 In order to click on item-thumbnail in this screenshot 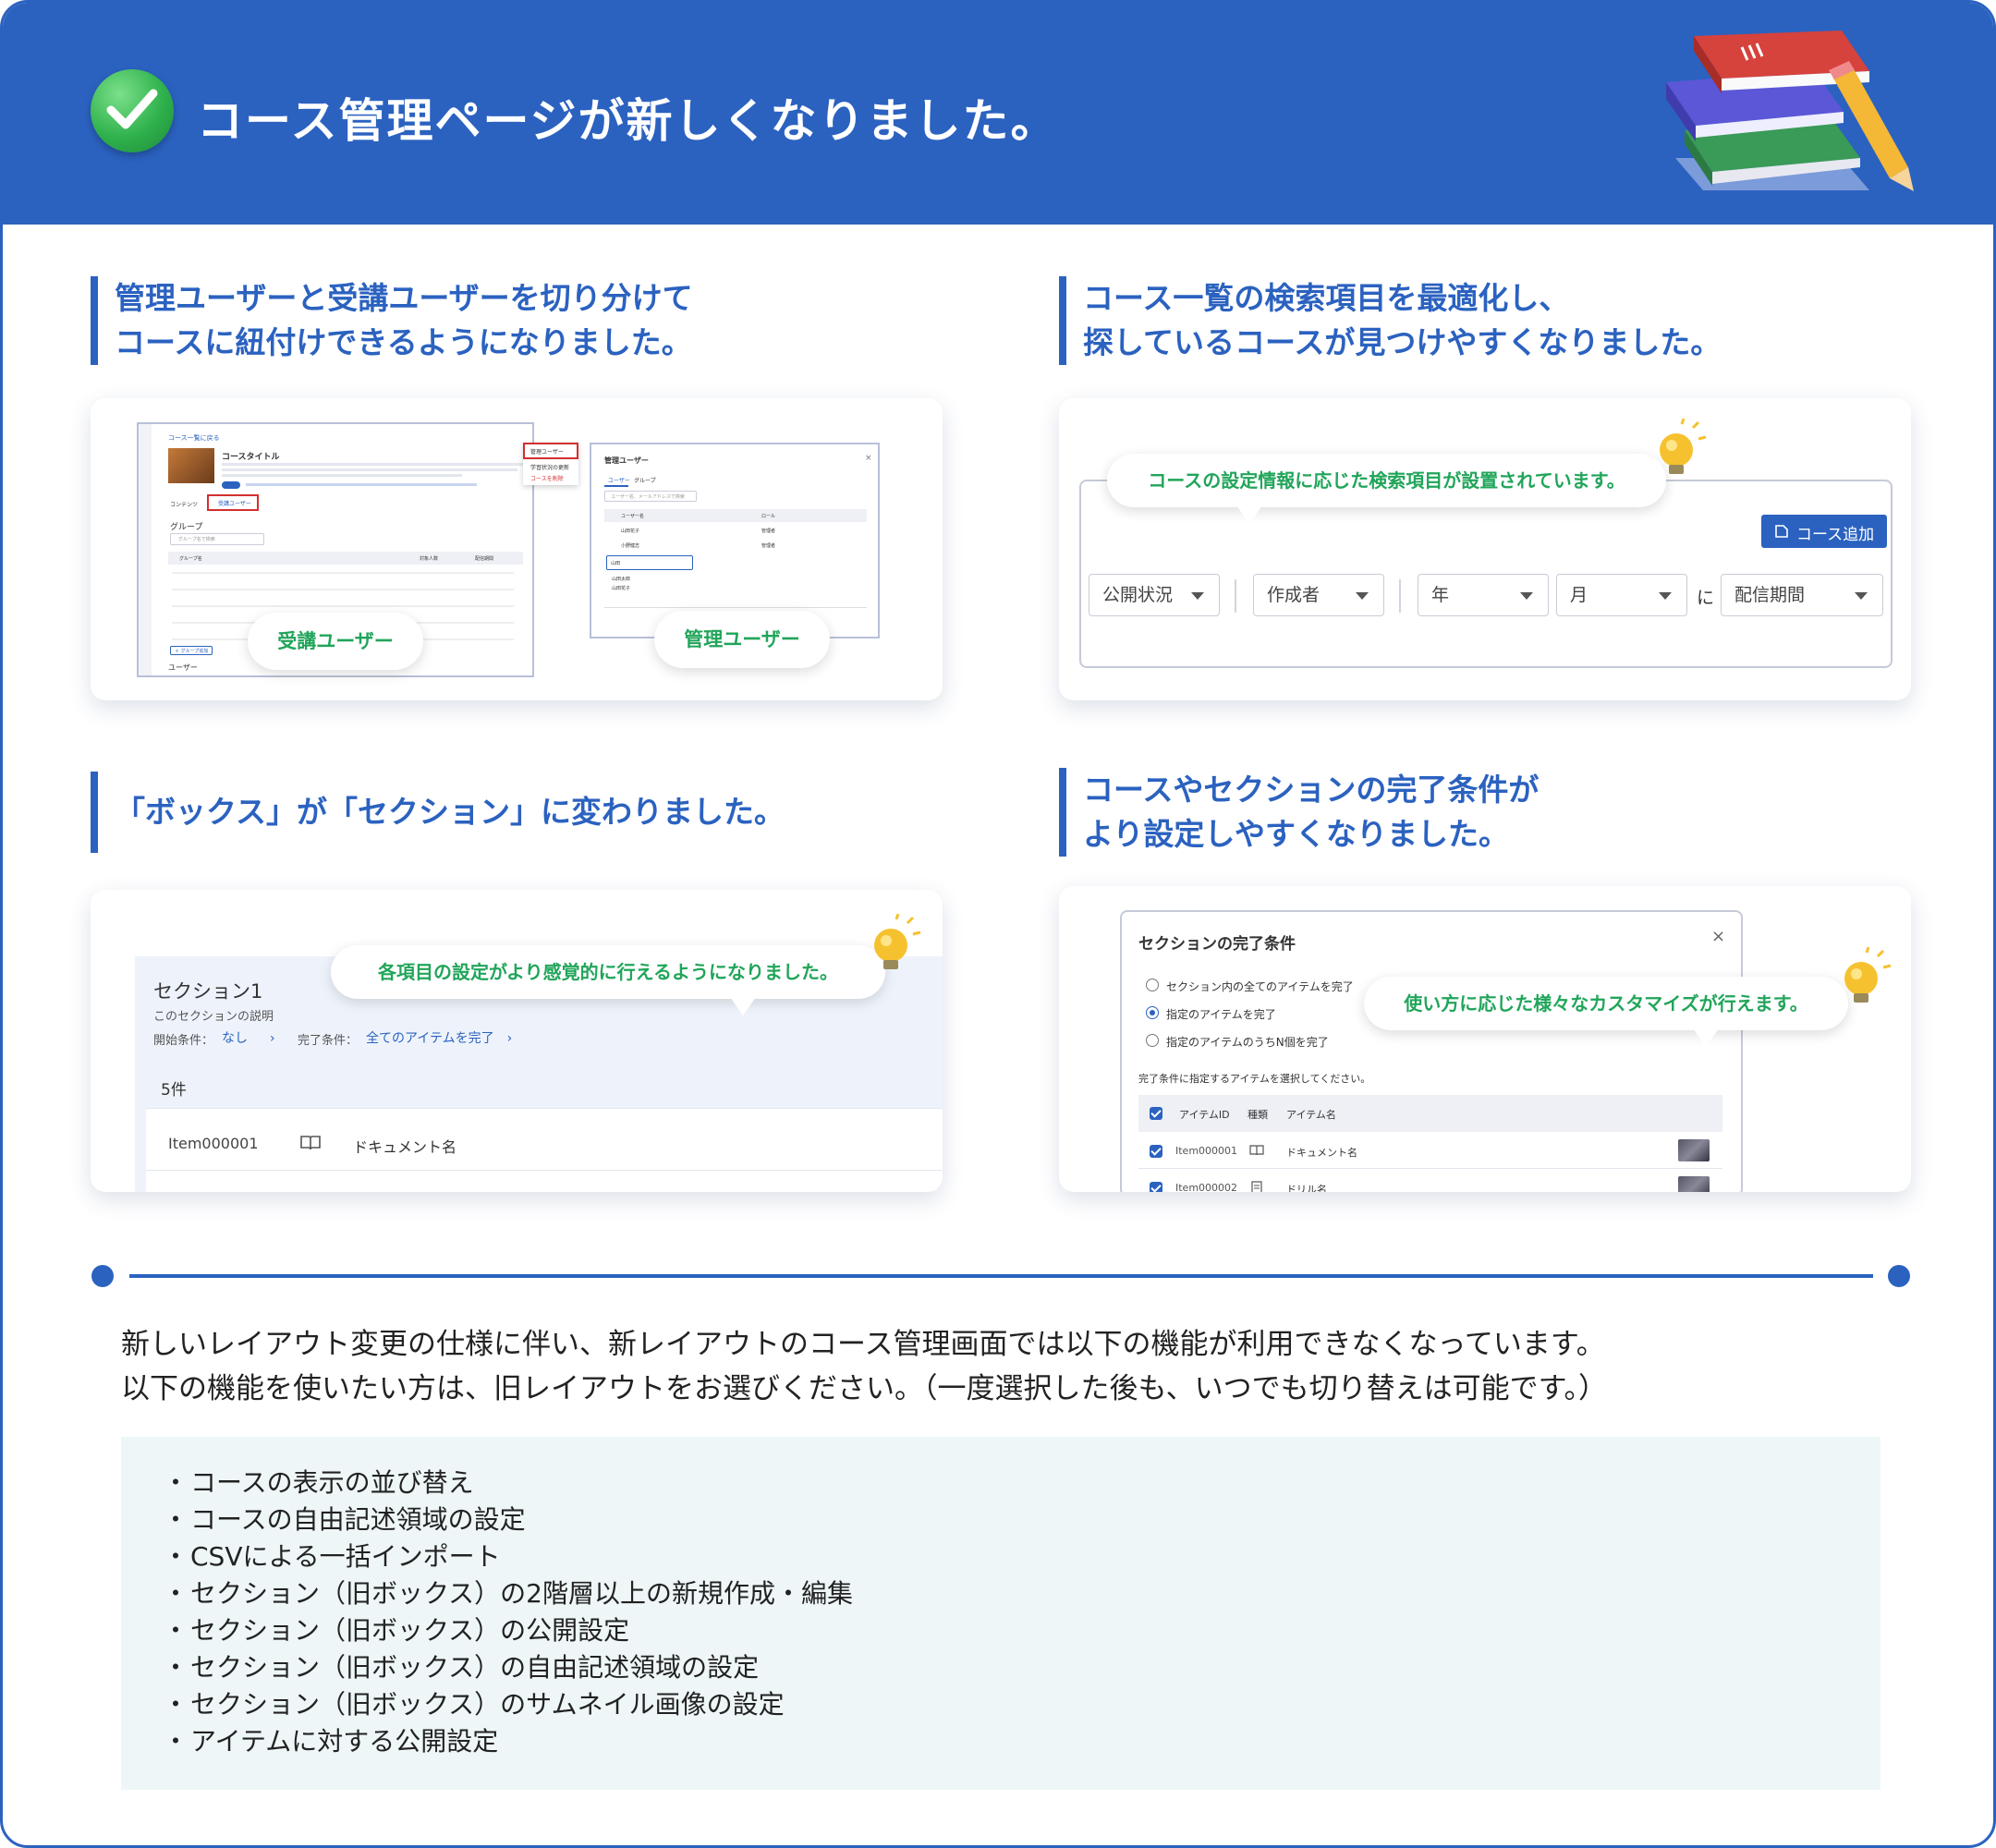, I will do `click(1694, 1184)`.